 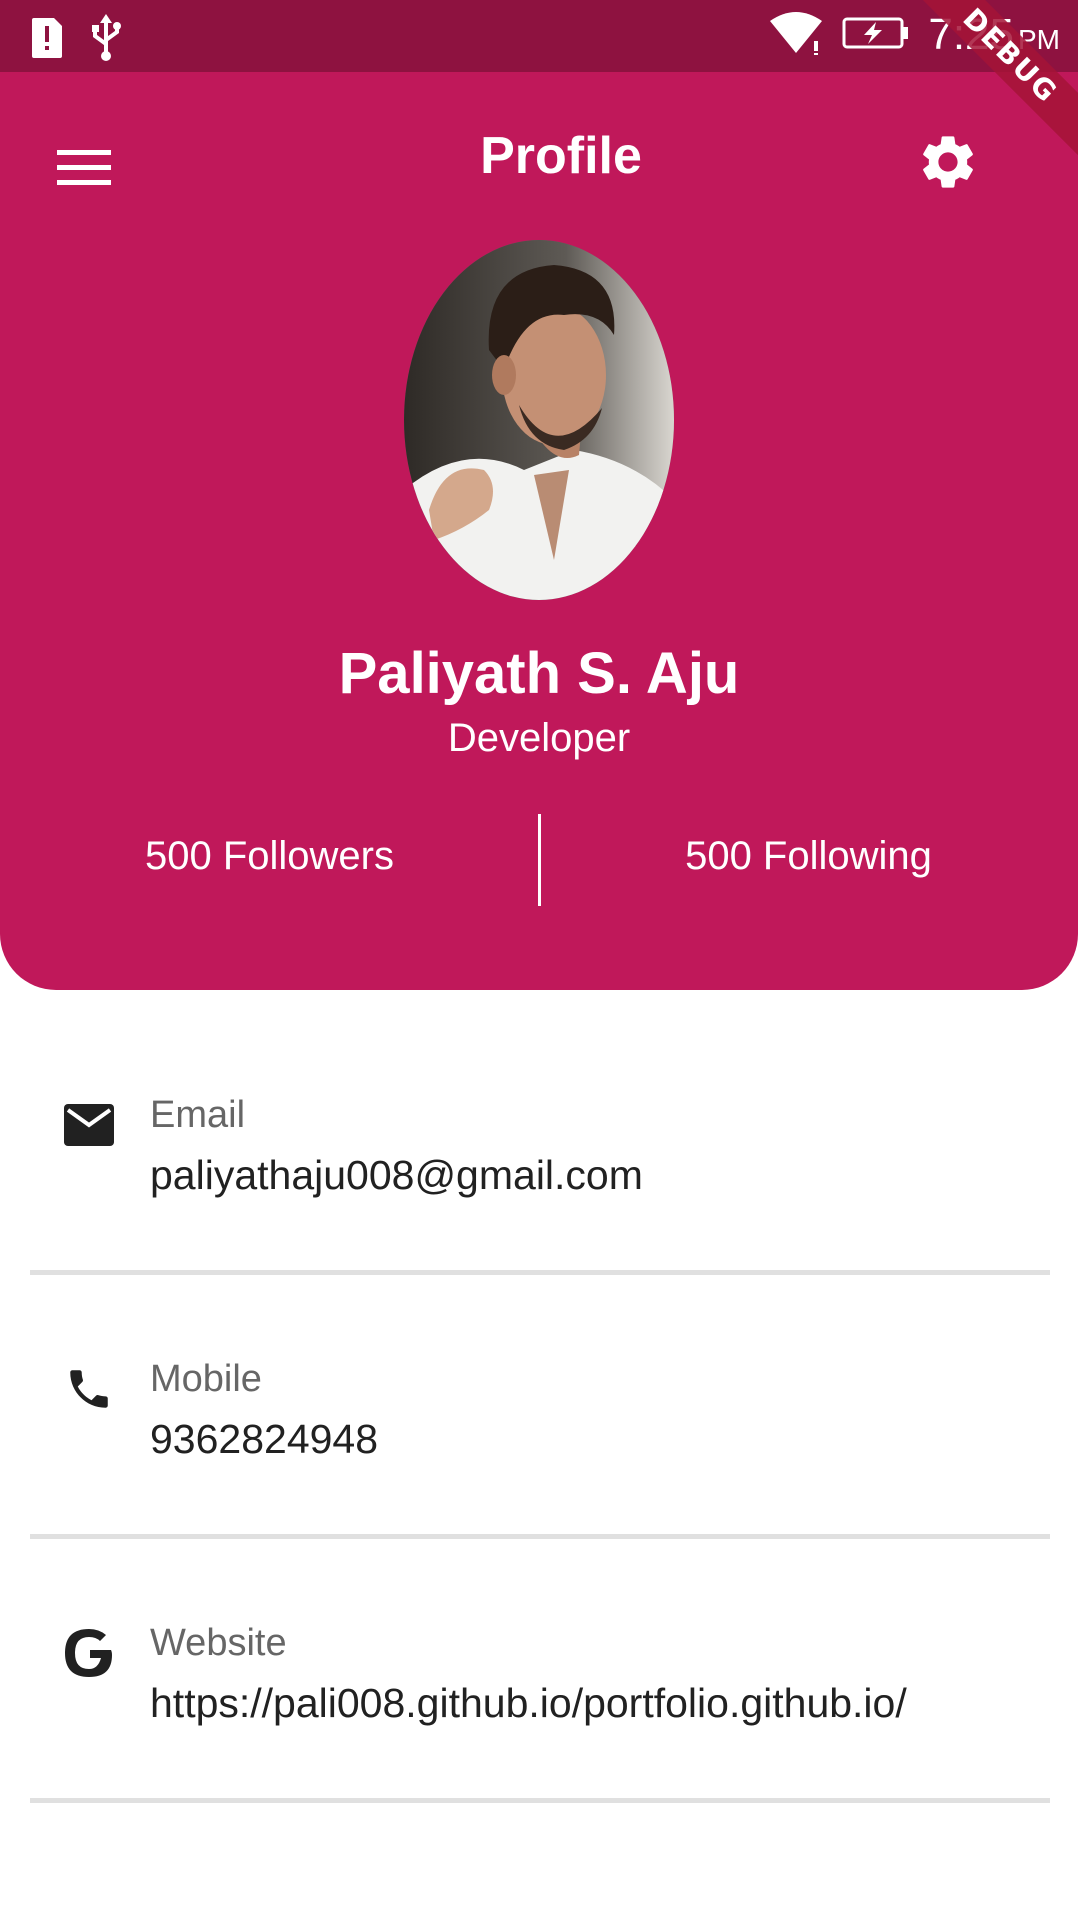 What do you see at coordinates (539, 157) in the screenshot?
I see `app-bar: Profile` at bounding box center [539, 157].